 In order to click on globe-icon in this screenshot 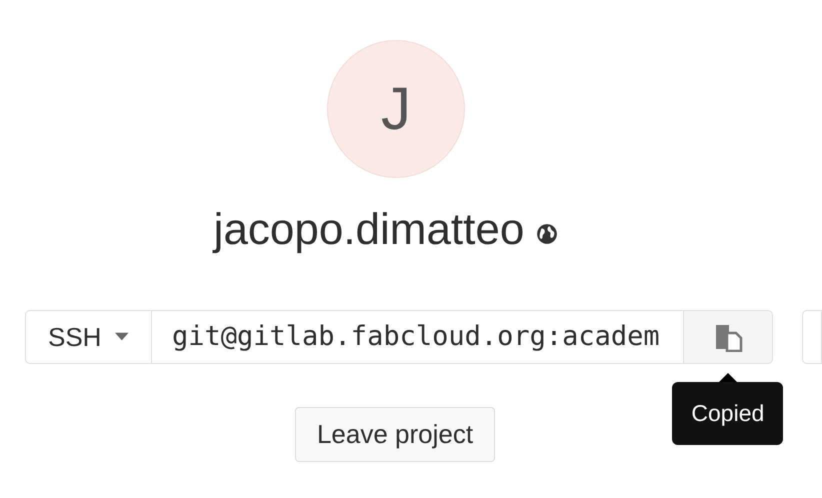, I will do `click(547, 234)`.